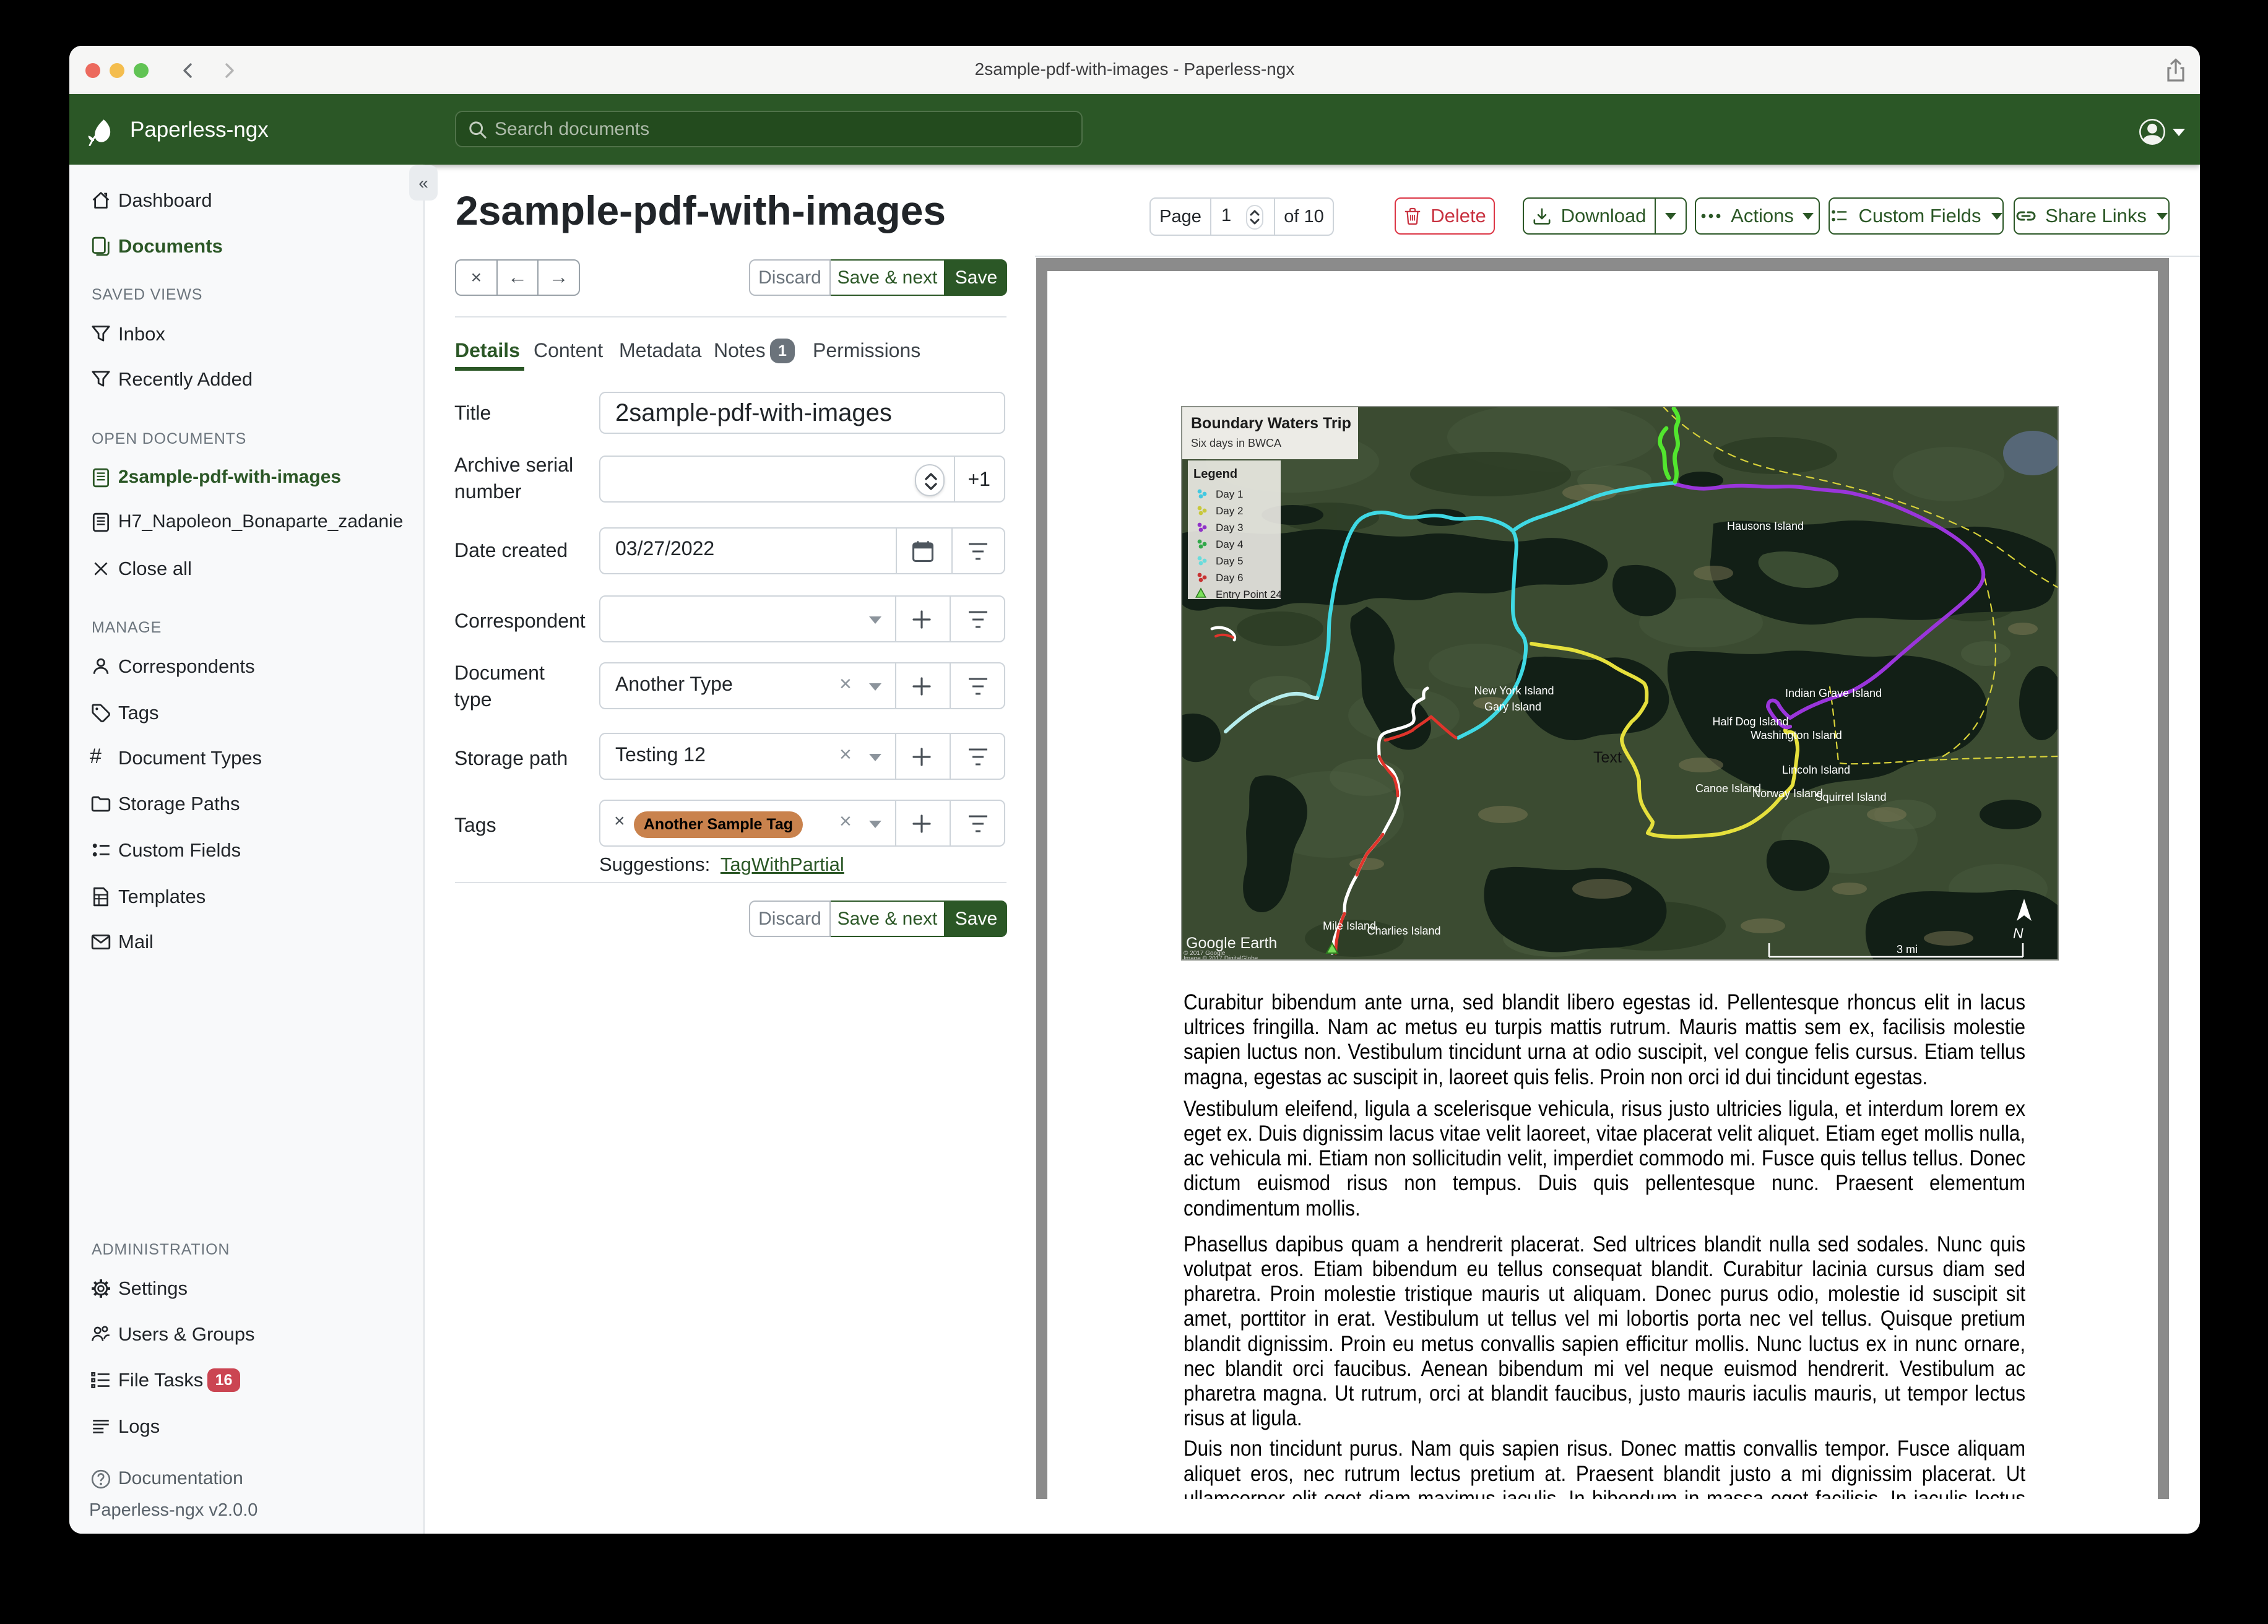 Image resolution: width=2268 pixels, height=1624 pixels. I want to click on svg-text: Canoe Island, so click(1728, 788).